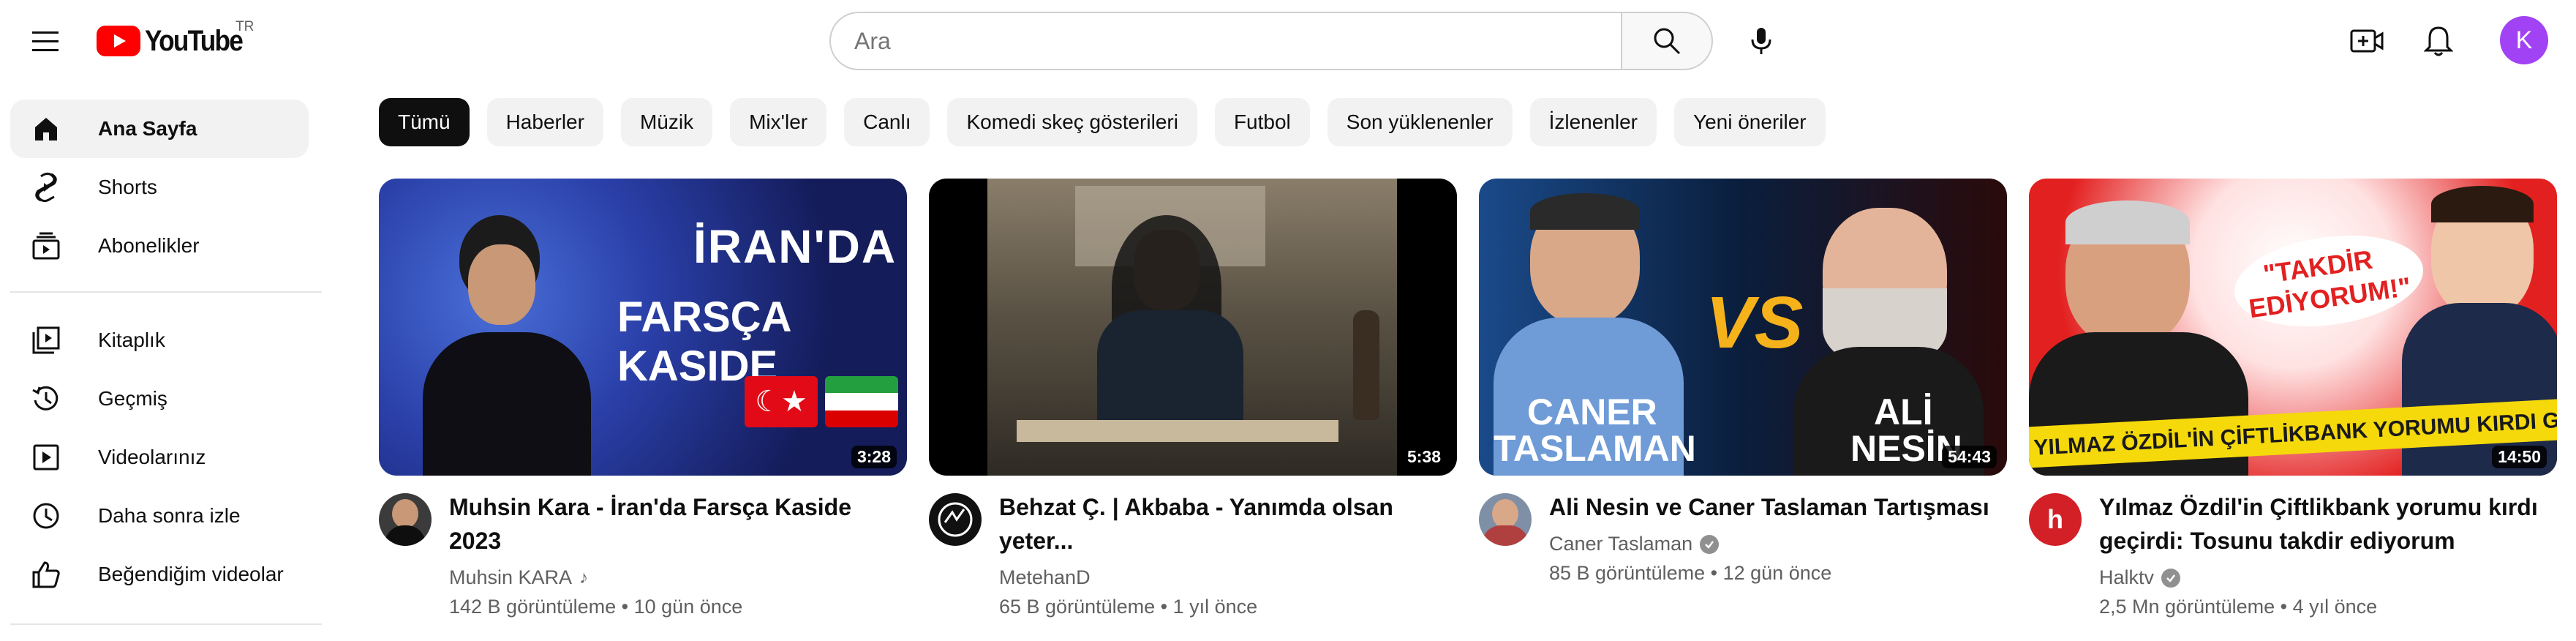  What do you see at coordinates (1193, 327) in the screenshot?
I see `video-thumbnail: 5:38` at bounding box center [1193, 327].